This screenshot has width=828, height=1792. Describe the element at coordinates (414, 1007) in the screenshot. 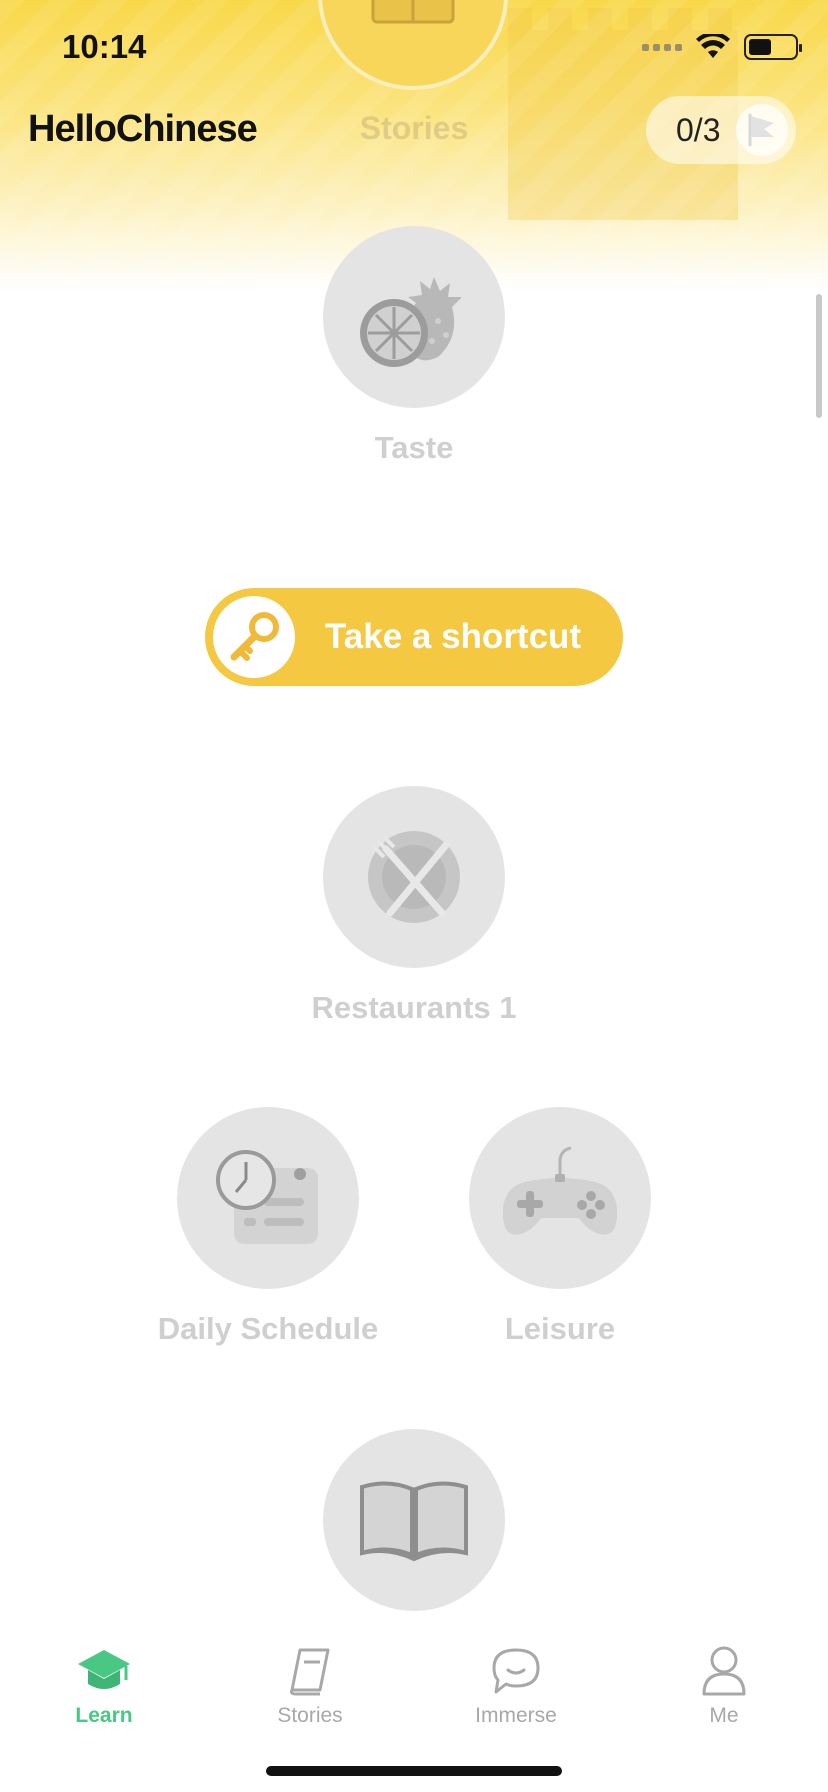

I see `lesson-label-restaurants: Restaurants 1` at that location.